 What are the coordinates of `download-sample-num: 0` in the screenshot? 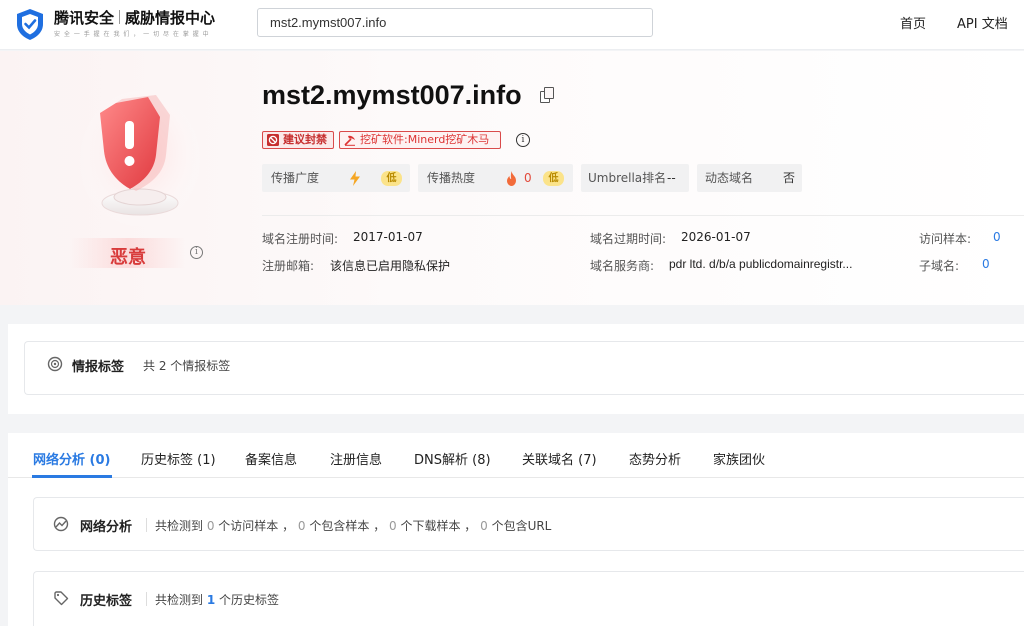 It's located at (393, 526).